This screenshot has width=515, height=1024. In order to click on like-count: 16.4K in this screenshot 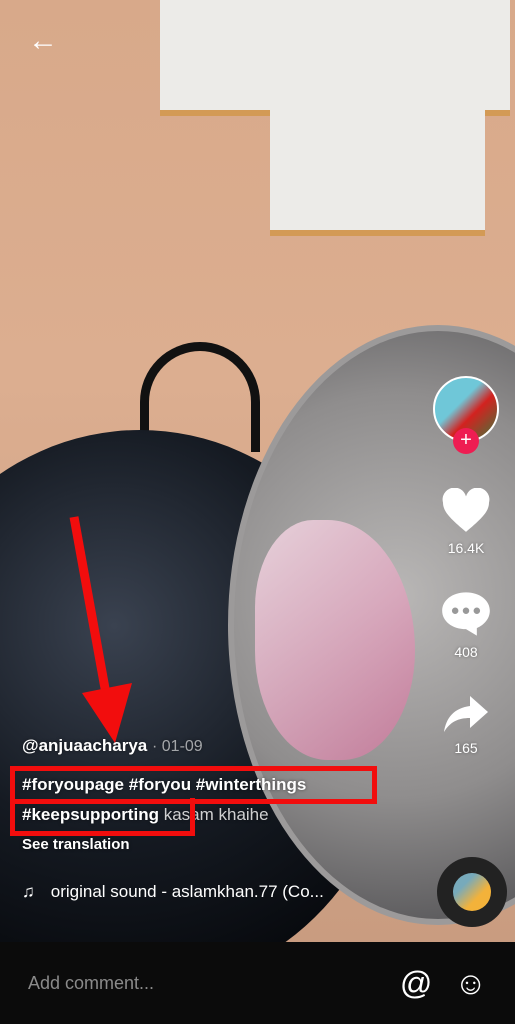, I will do `click(466, 548)`.